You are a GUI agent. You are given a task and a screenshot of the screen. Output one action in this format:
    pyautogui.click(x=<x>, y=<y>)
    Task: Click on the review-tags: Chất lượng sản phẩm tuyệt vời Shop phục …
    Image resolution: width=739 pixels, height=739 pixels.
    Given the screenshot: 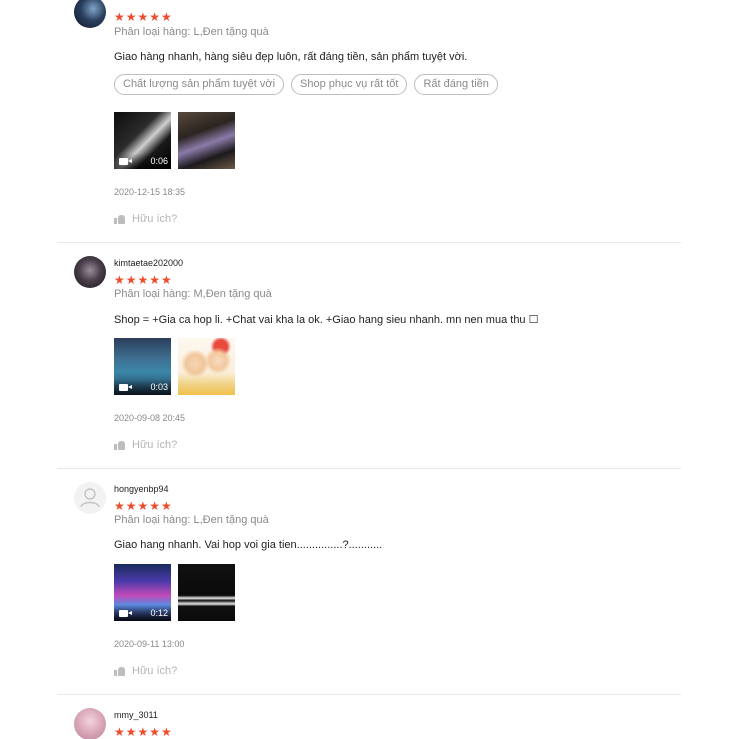 What is the action you would take?
    pyautogui.click(x=306, y=84)
    